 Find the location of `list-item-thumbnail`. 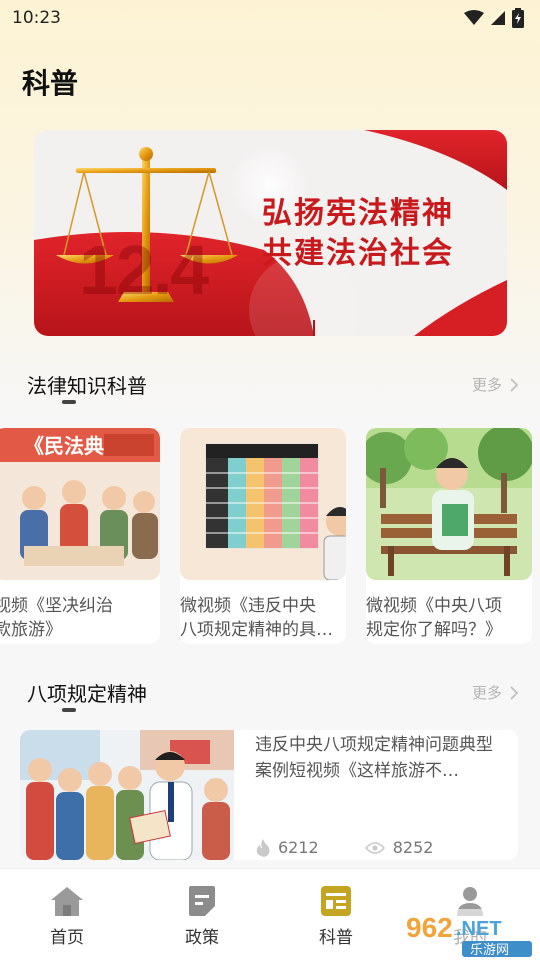

list-item-thumbnail is located at coordinates (127, 795).